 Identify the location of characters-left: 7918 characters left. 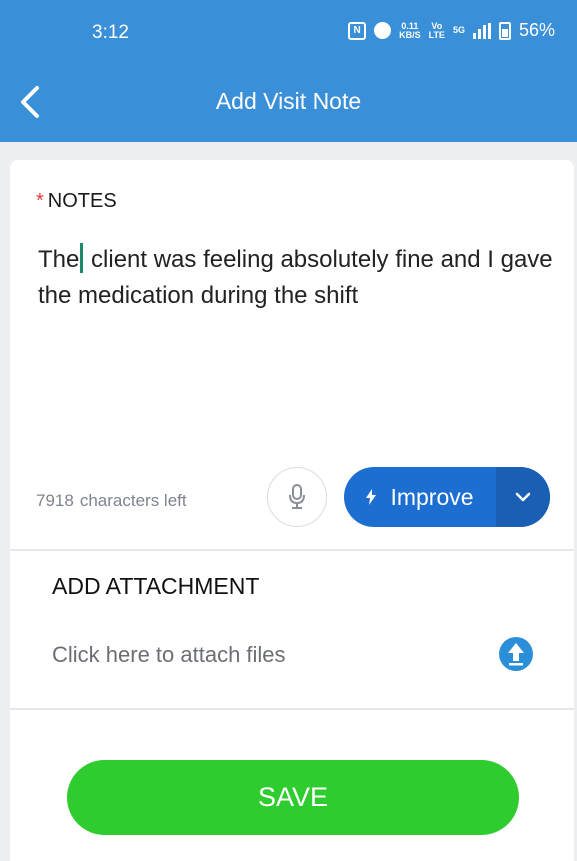
(111, 501).